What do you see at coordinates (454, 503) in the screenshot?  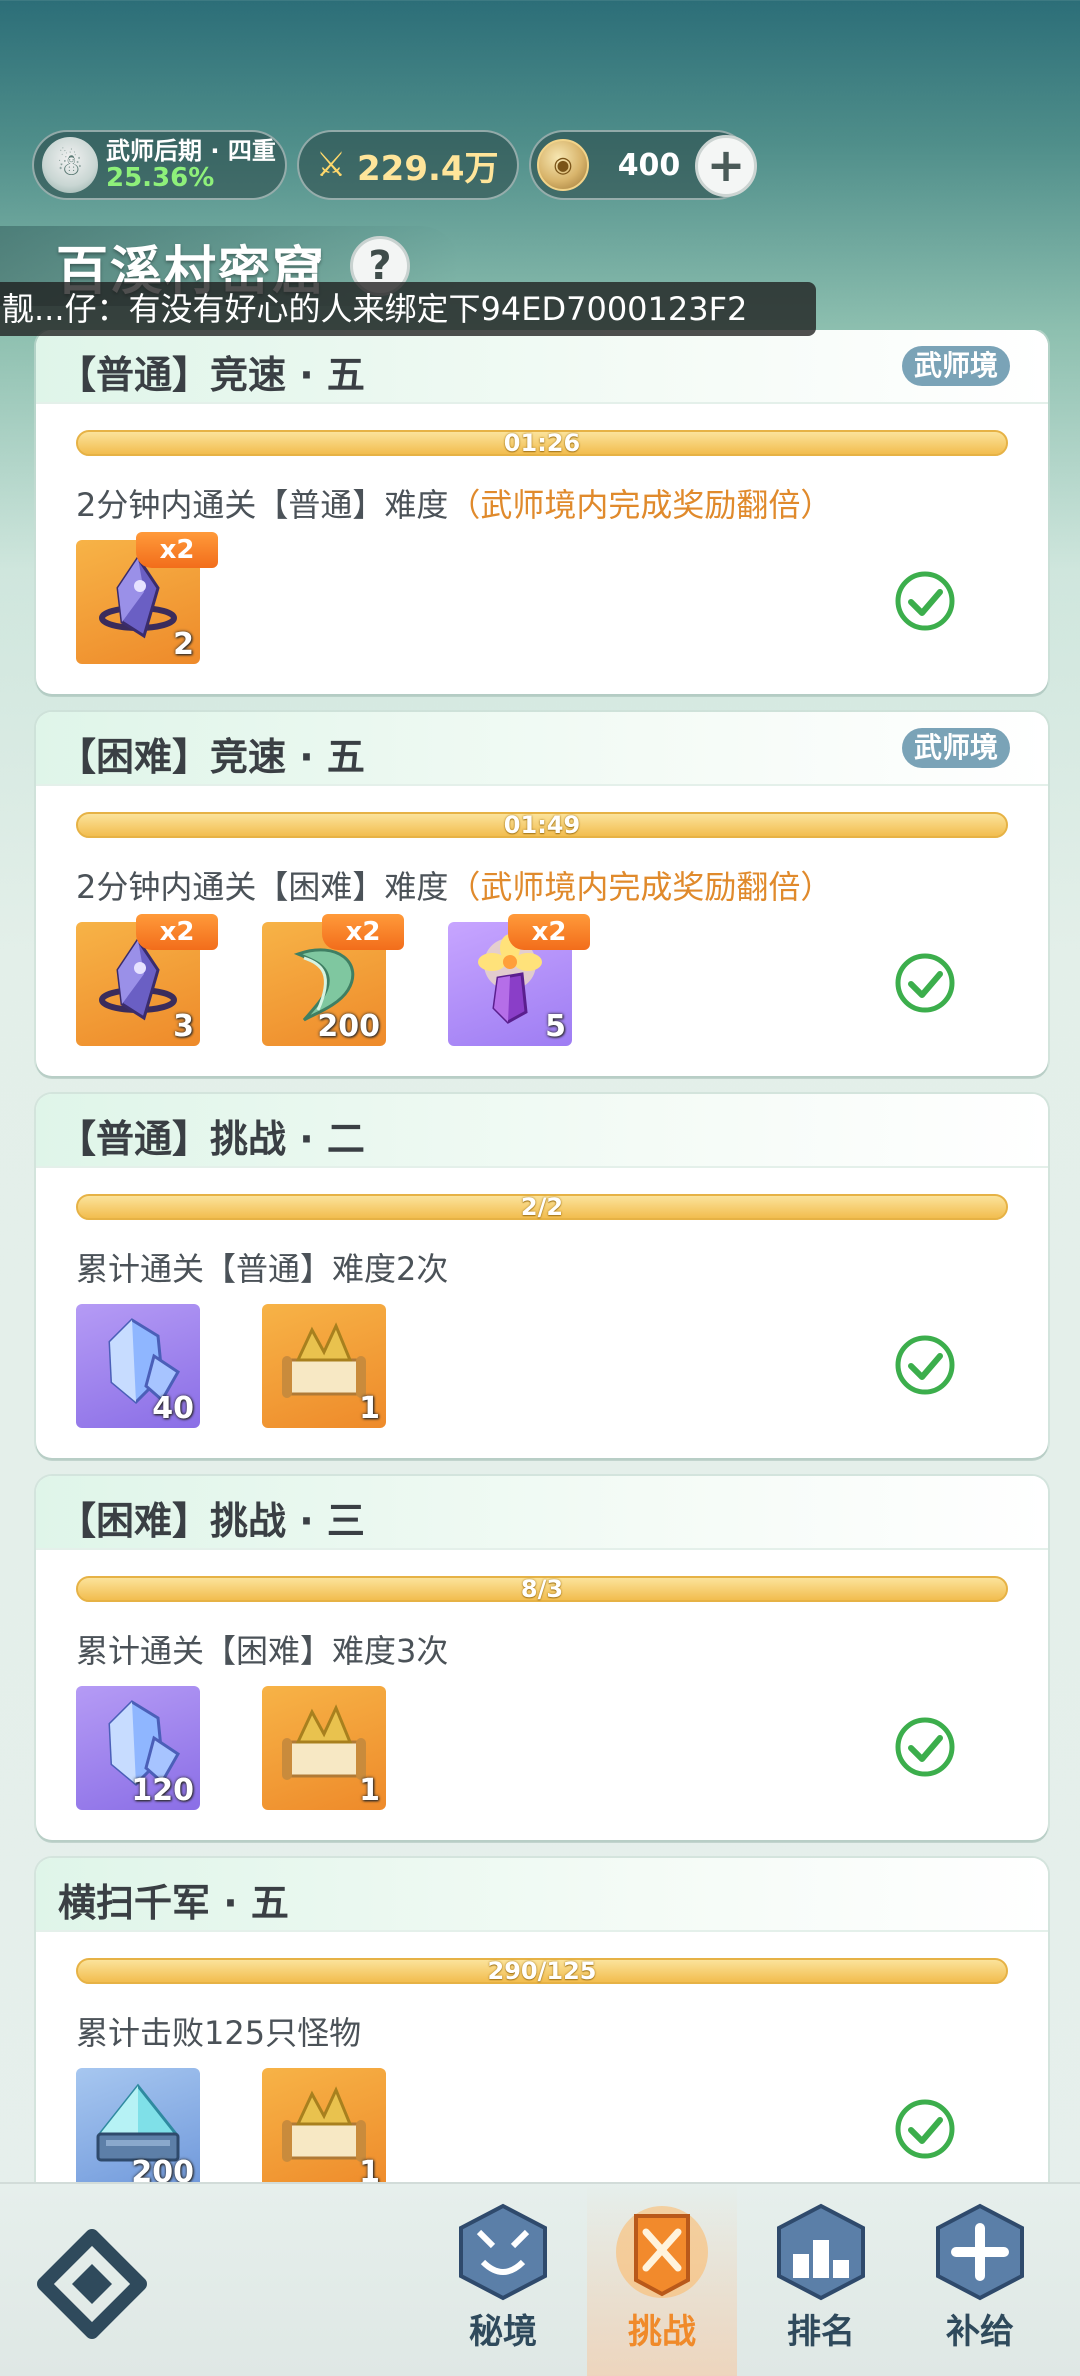 I see `task-description: 2分钟内通关【普通】难度（武师境内完成奖励翻倍）` at bounding box center [454, 503].